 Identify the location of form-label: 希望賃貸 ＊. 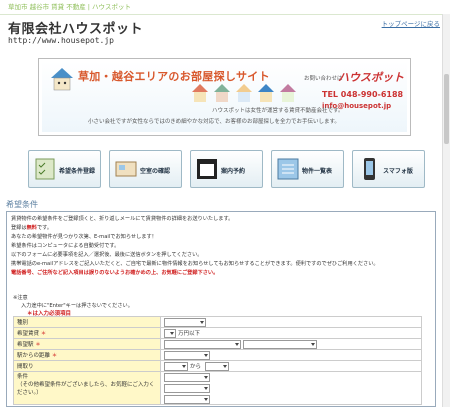
(87, 333).